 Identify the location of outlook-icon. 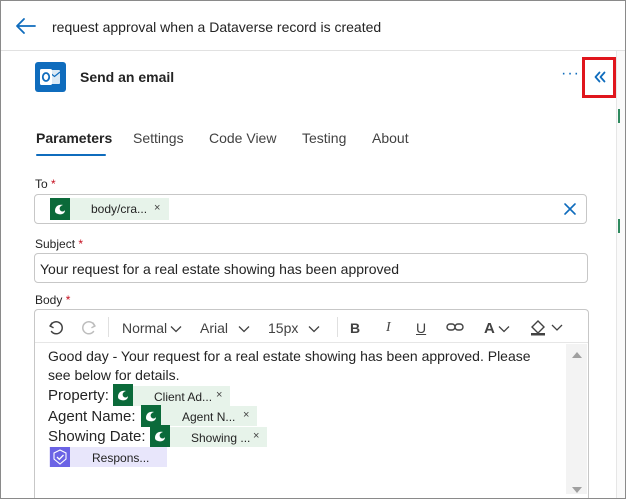
(50, 77).